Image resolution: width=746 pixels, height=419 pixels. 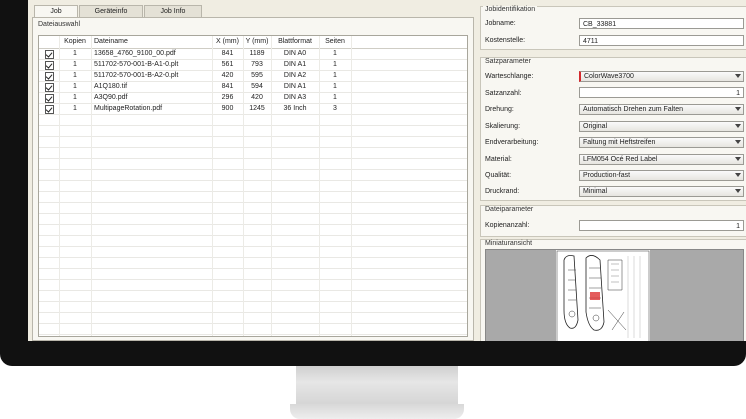 What do you see at coordinates (661, 191) in the screenshot?
I see `druckrand-dropdown: Minimal` at bounding box center [661, 191].